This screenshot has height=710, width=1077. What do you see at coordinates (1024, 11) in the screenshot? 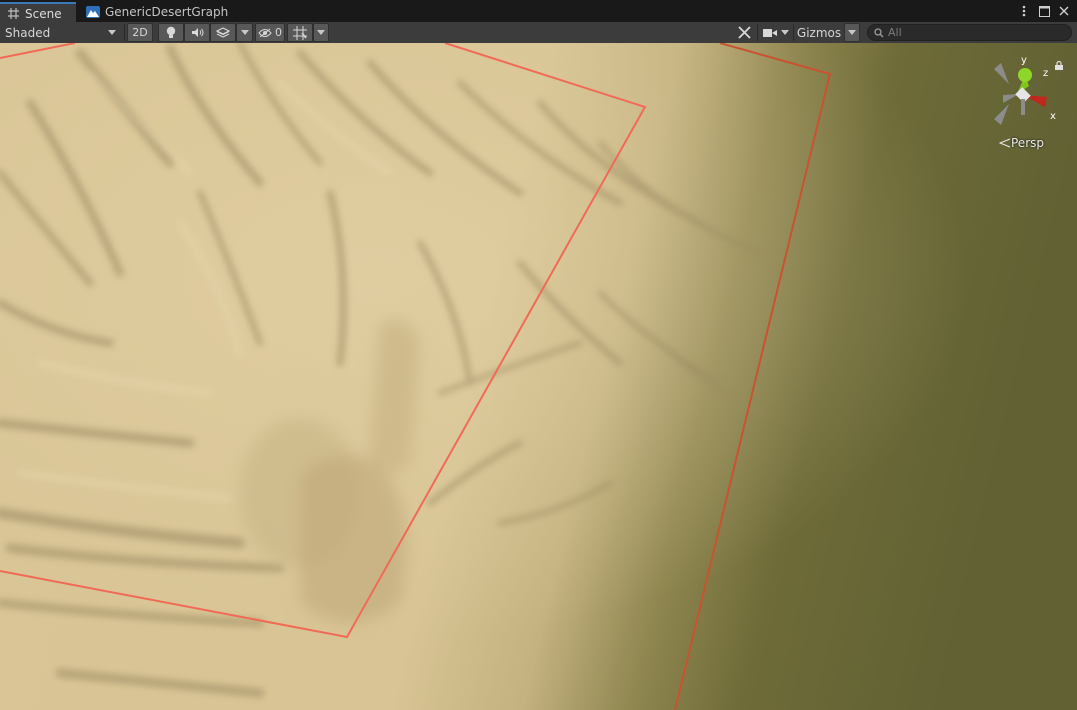
I see `more-menu-icon` at bounding box center [1024, 11].